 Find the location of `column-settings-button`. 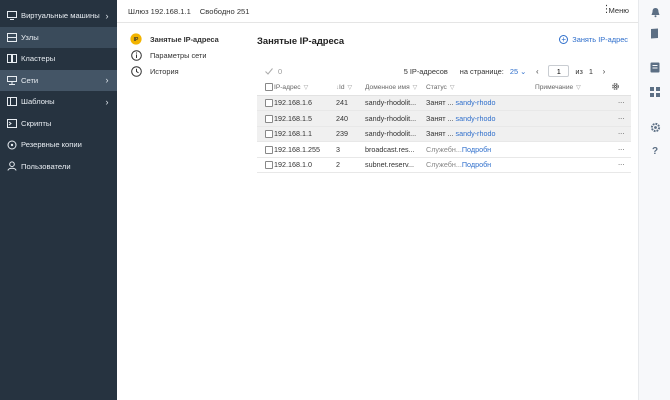

column-settings-button is located at coordinates (621, 88).